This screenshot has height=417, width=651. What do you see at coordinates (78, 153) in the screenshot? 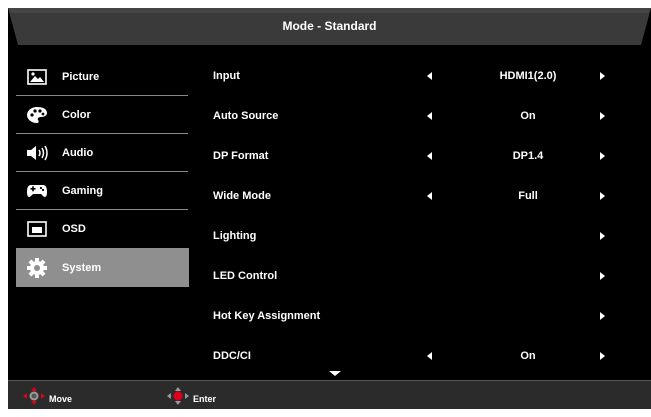
I see `sidebar-item-label: Audio` at bounding box center [78, 153].